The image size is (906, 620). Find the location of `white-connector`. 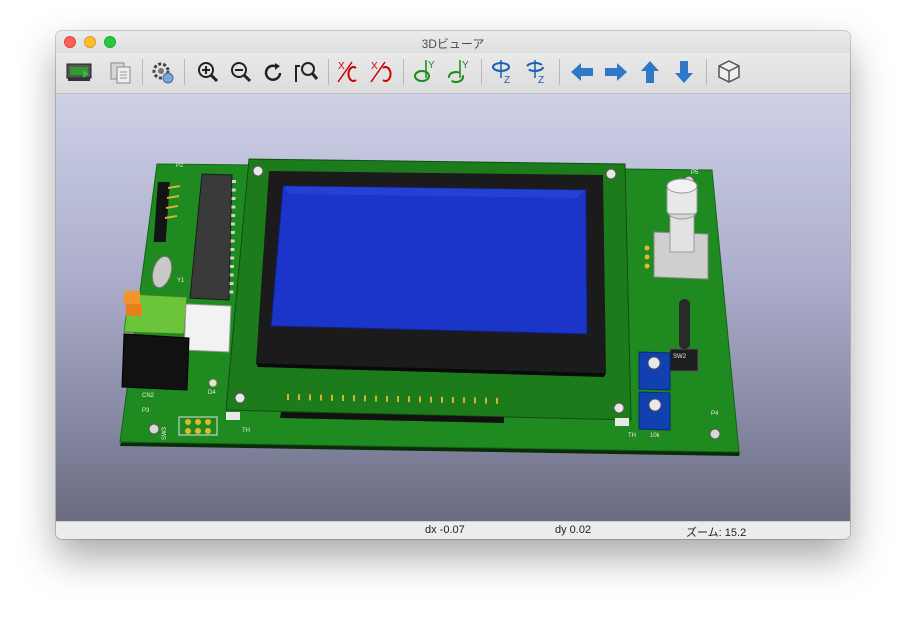

white-connector is located at coordinates (207, 328).